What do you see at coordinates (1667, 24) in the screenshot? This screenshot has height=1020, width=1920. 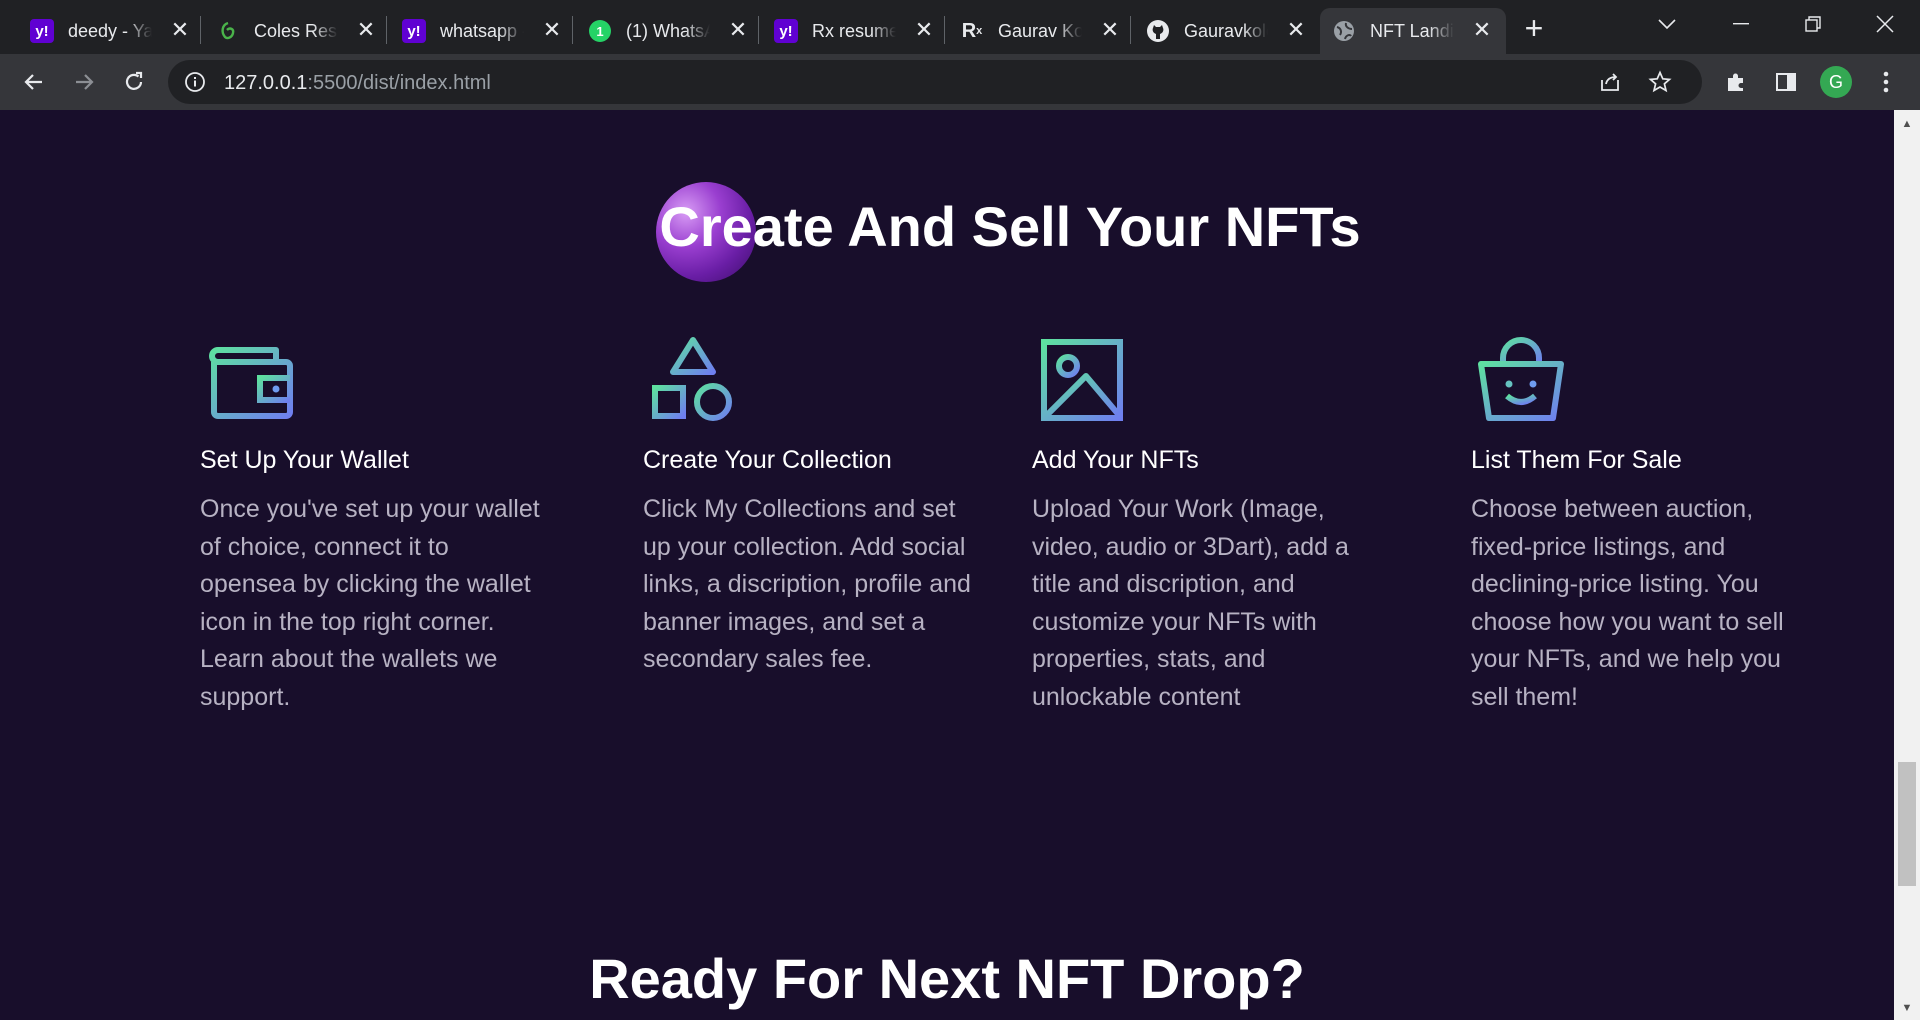 I see `tab-search-icon` at bounding box center [1667, 24].